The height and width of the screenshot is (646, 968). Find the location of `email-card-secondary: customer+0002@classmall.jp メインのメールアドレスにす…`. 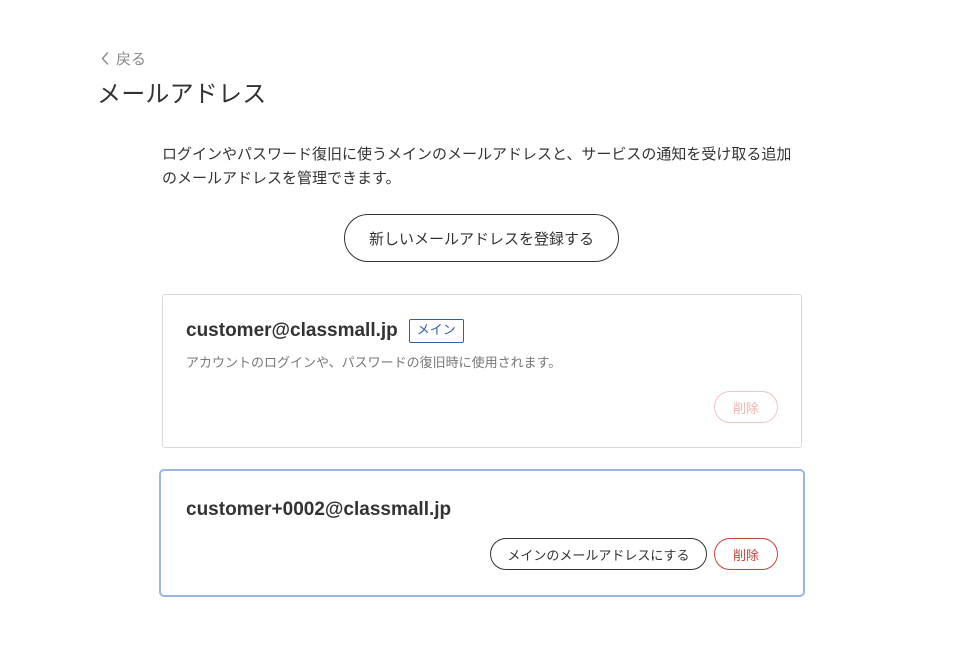

email-card-secondary: customer+0002@classmall.jp メインのメールアドレスにす… is located at coordinates (482, 533).